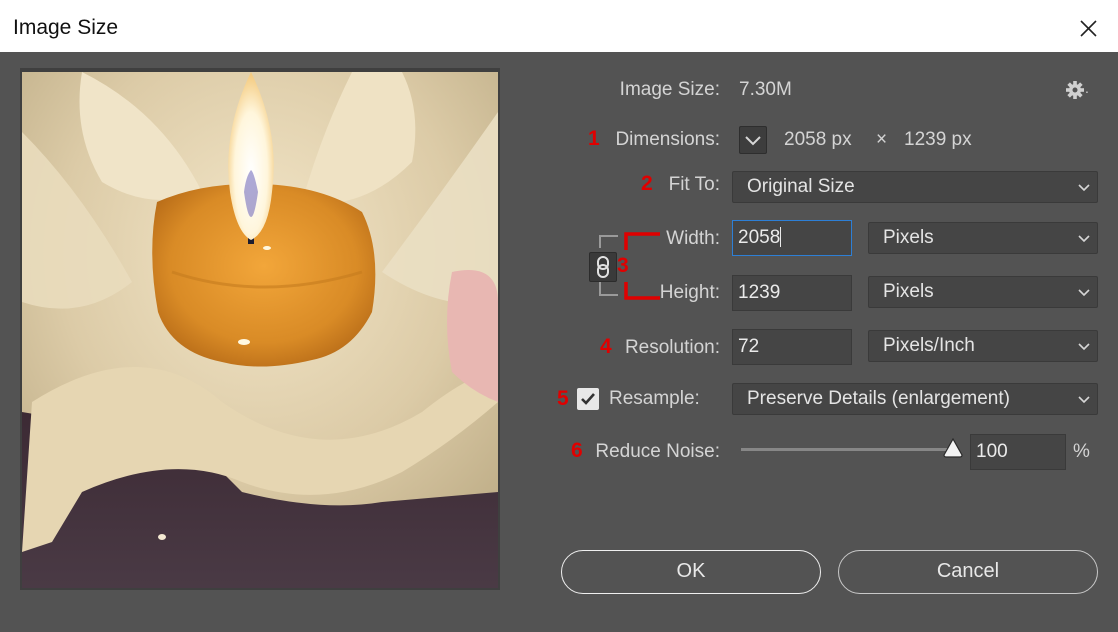 The image size is (1118, 632). Describe the element at coordinates (672, 347) in the screenshot. I see `resolution-label: Resolution:` at that location.